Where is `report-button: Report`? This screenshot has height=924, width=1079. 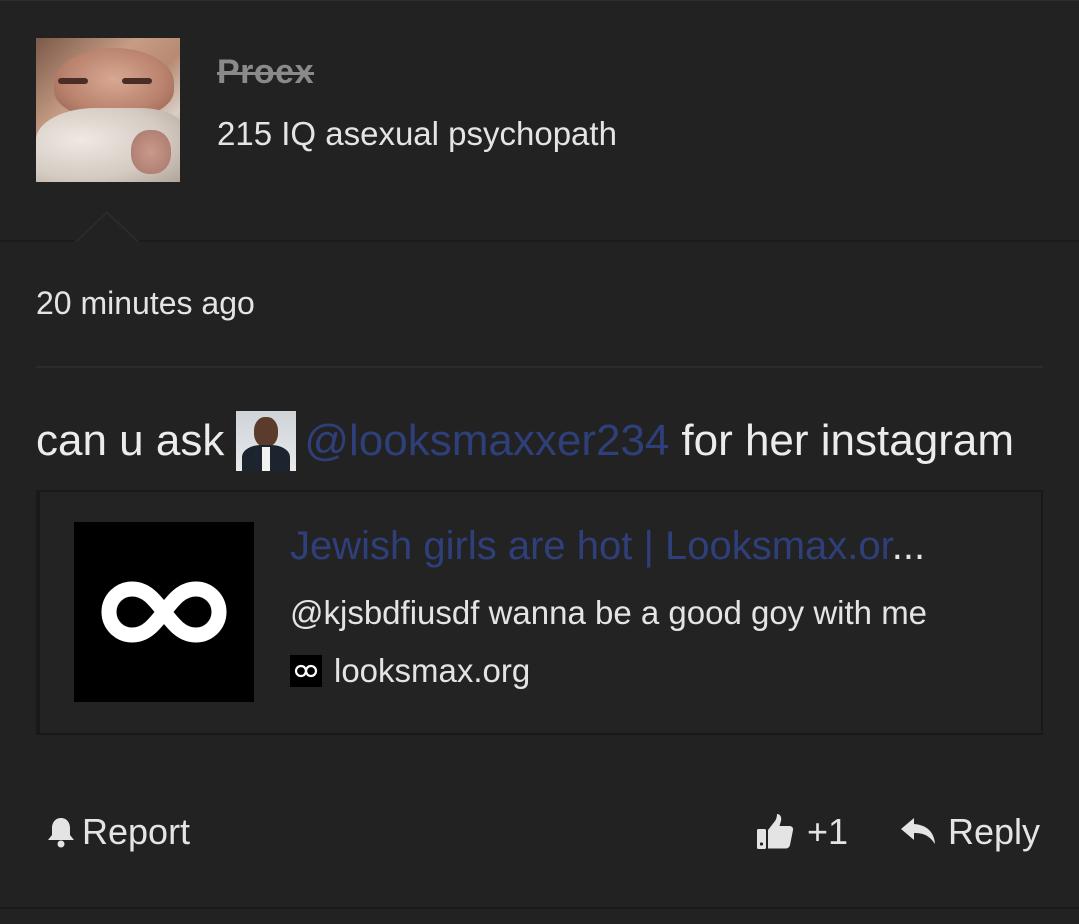 report-button: Report is located at coordinates (118, 832).